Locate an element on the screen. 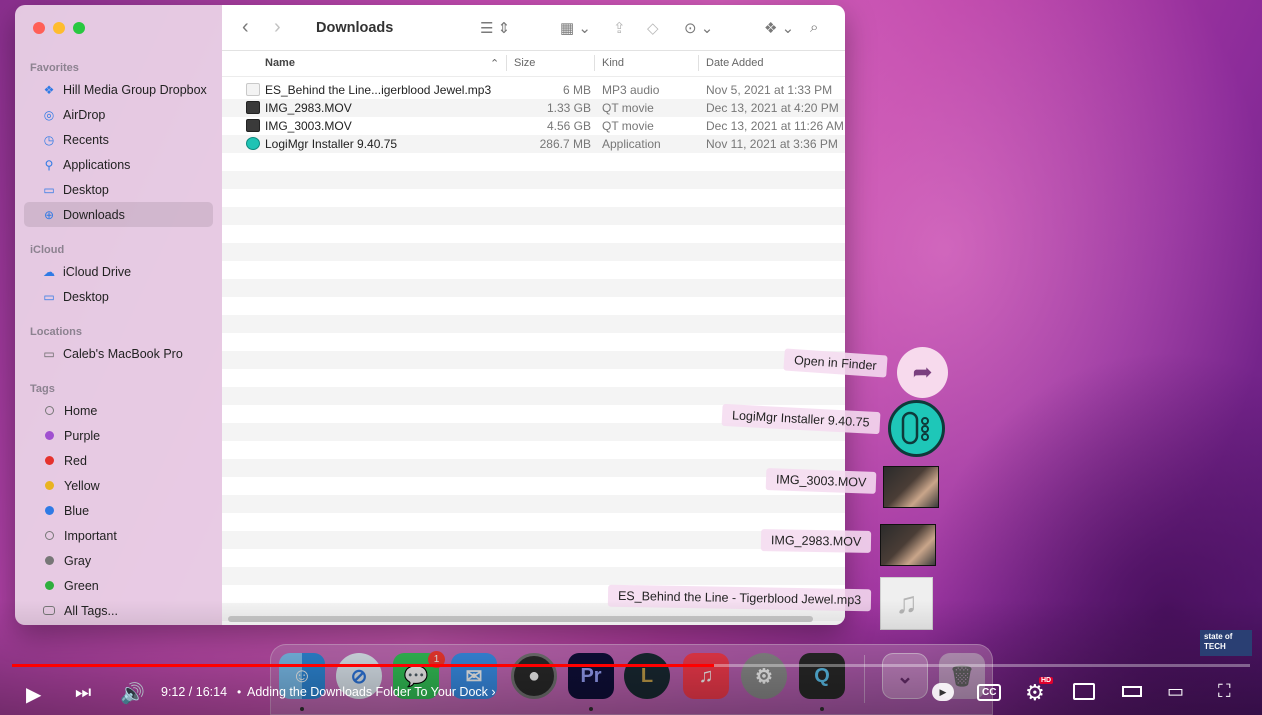 Image resolution: width=1262 pixels, height=715 pixels. sidebar-section-favorites: Favorites is located at coordinates (54, 68).